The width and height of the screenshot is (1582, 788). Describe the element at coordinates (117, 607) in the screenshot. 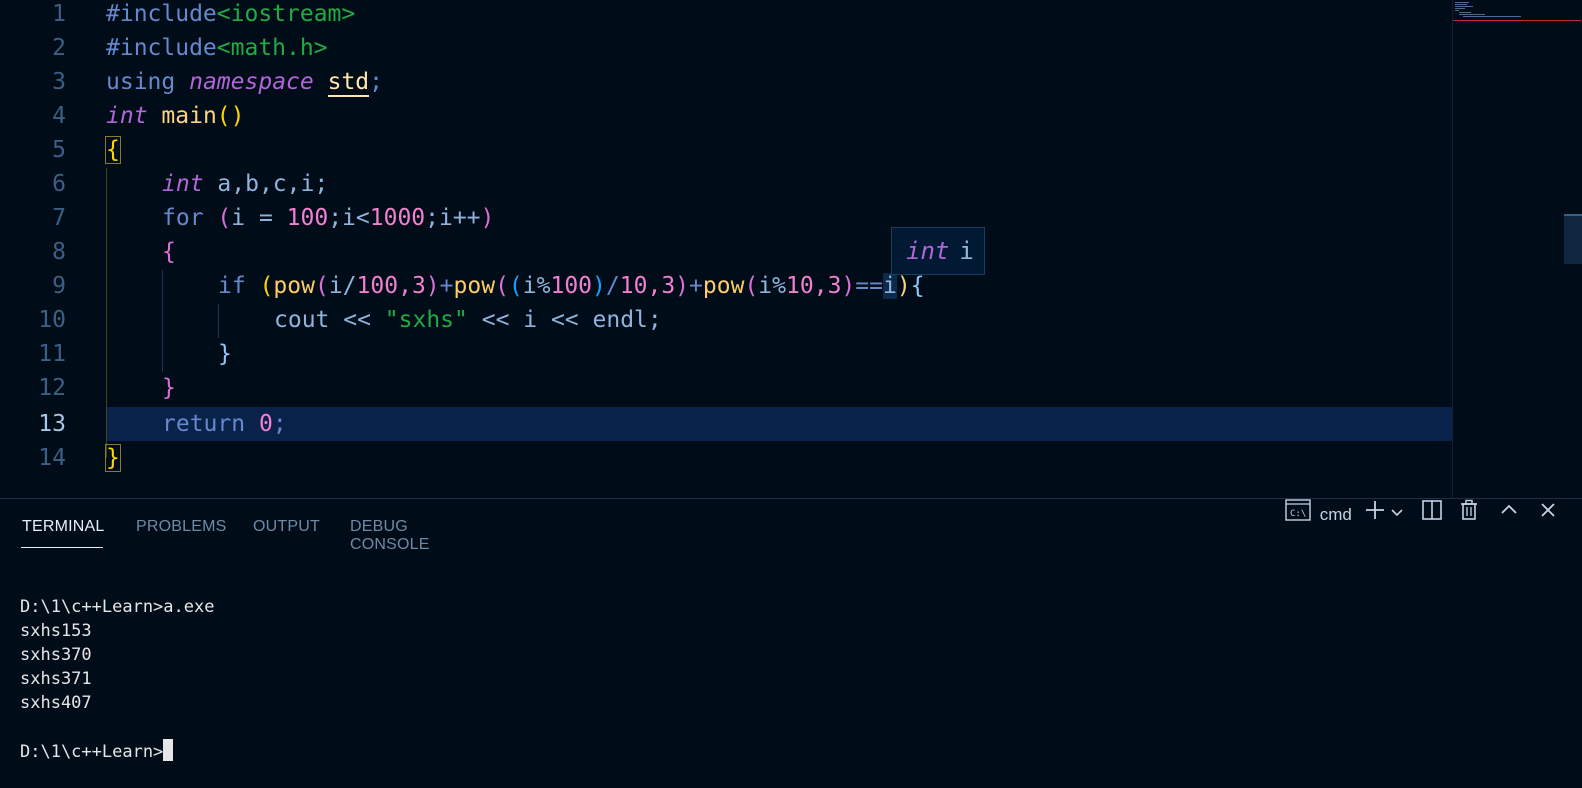

I see `terminal-line: D:\1\c++Learn>a.exe` at that location.